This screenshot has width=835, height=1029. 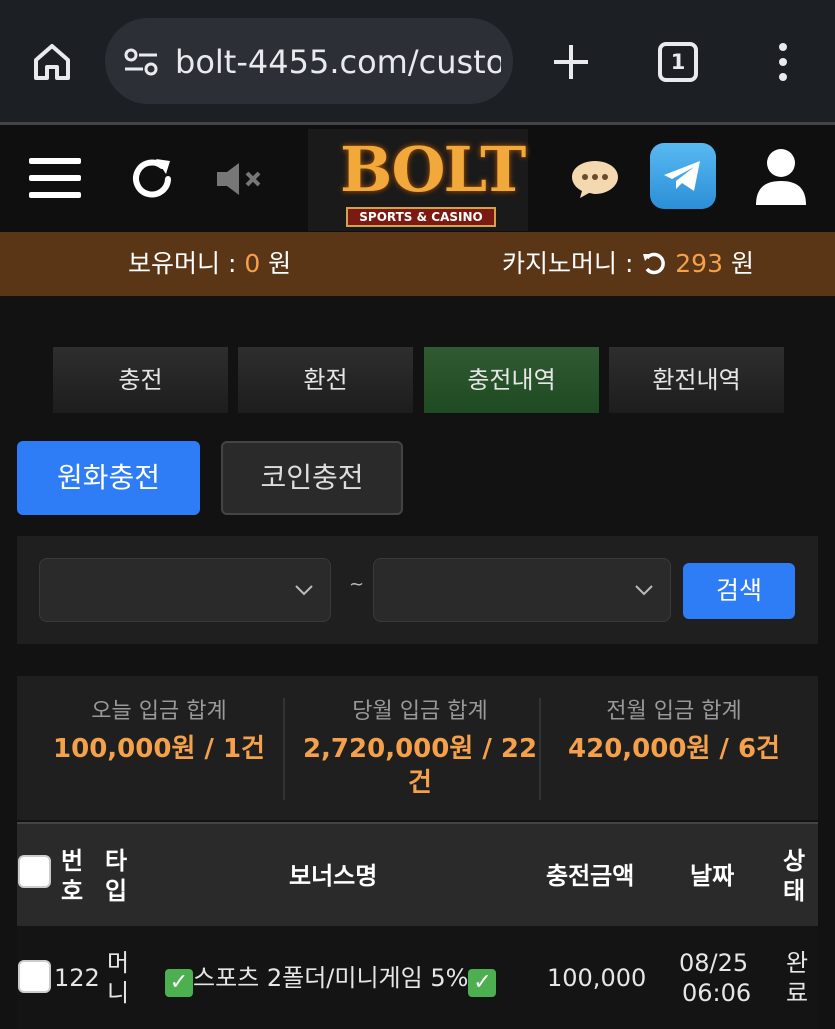 I want to click on address-bar: bolt-4455.com/custo, so click(x=309, y=61).